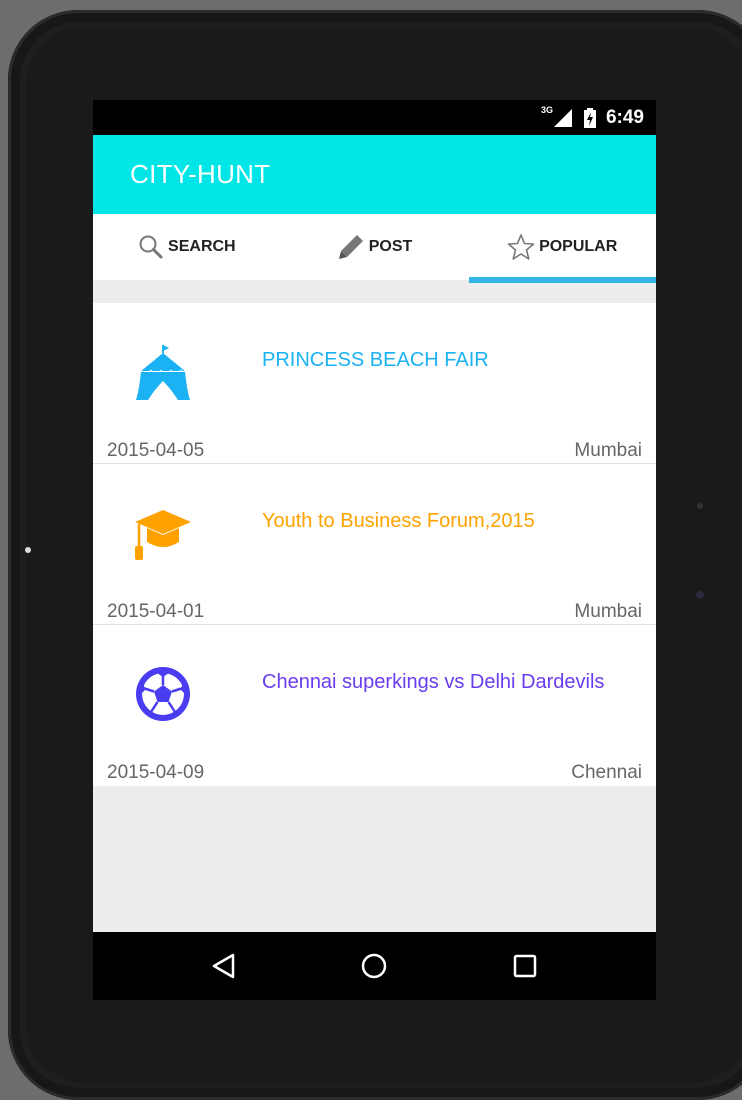  Describe the element at coordinates (521, 247) in the screenshot. I see `star-icon` at that location.